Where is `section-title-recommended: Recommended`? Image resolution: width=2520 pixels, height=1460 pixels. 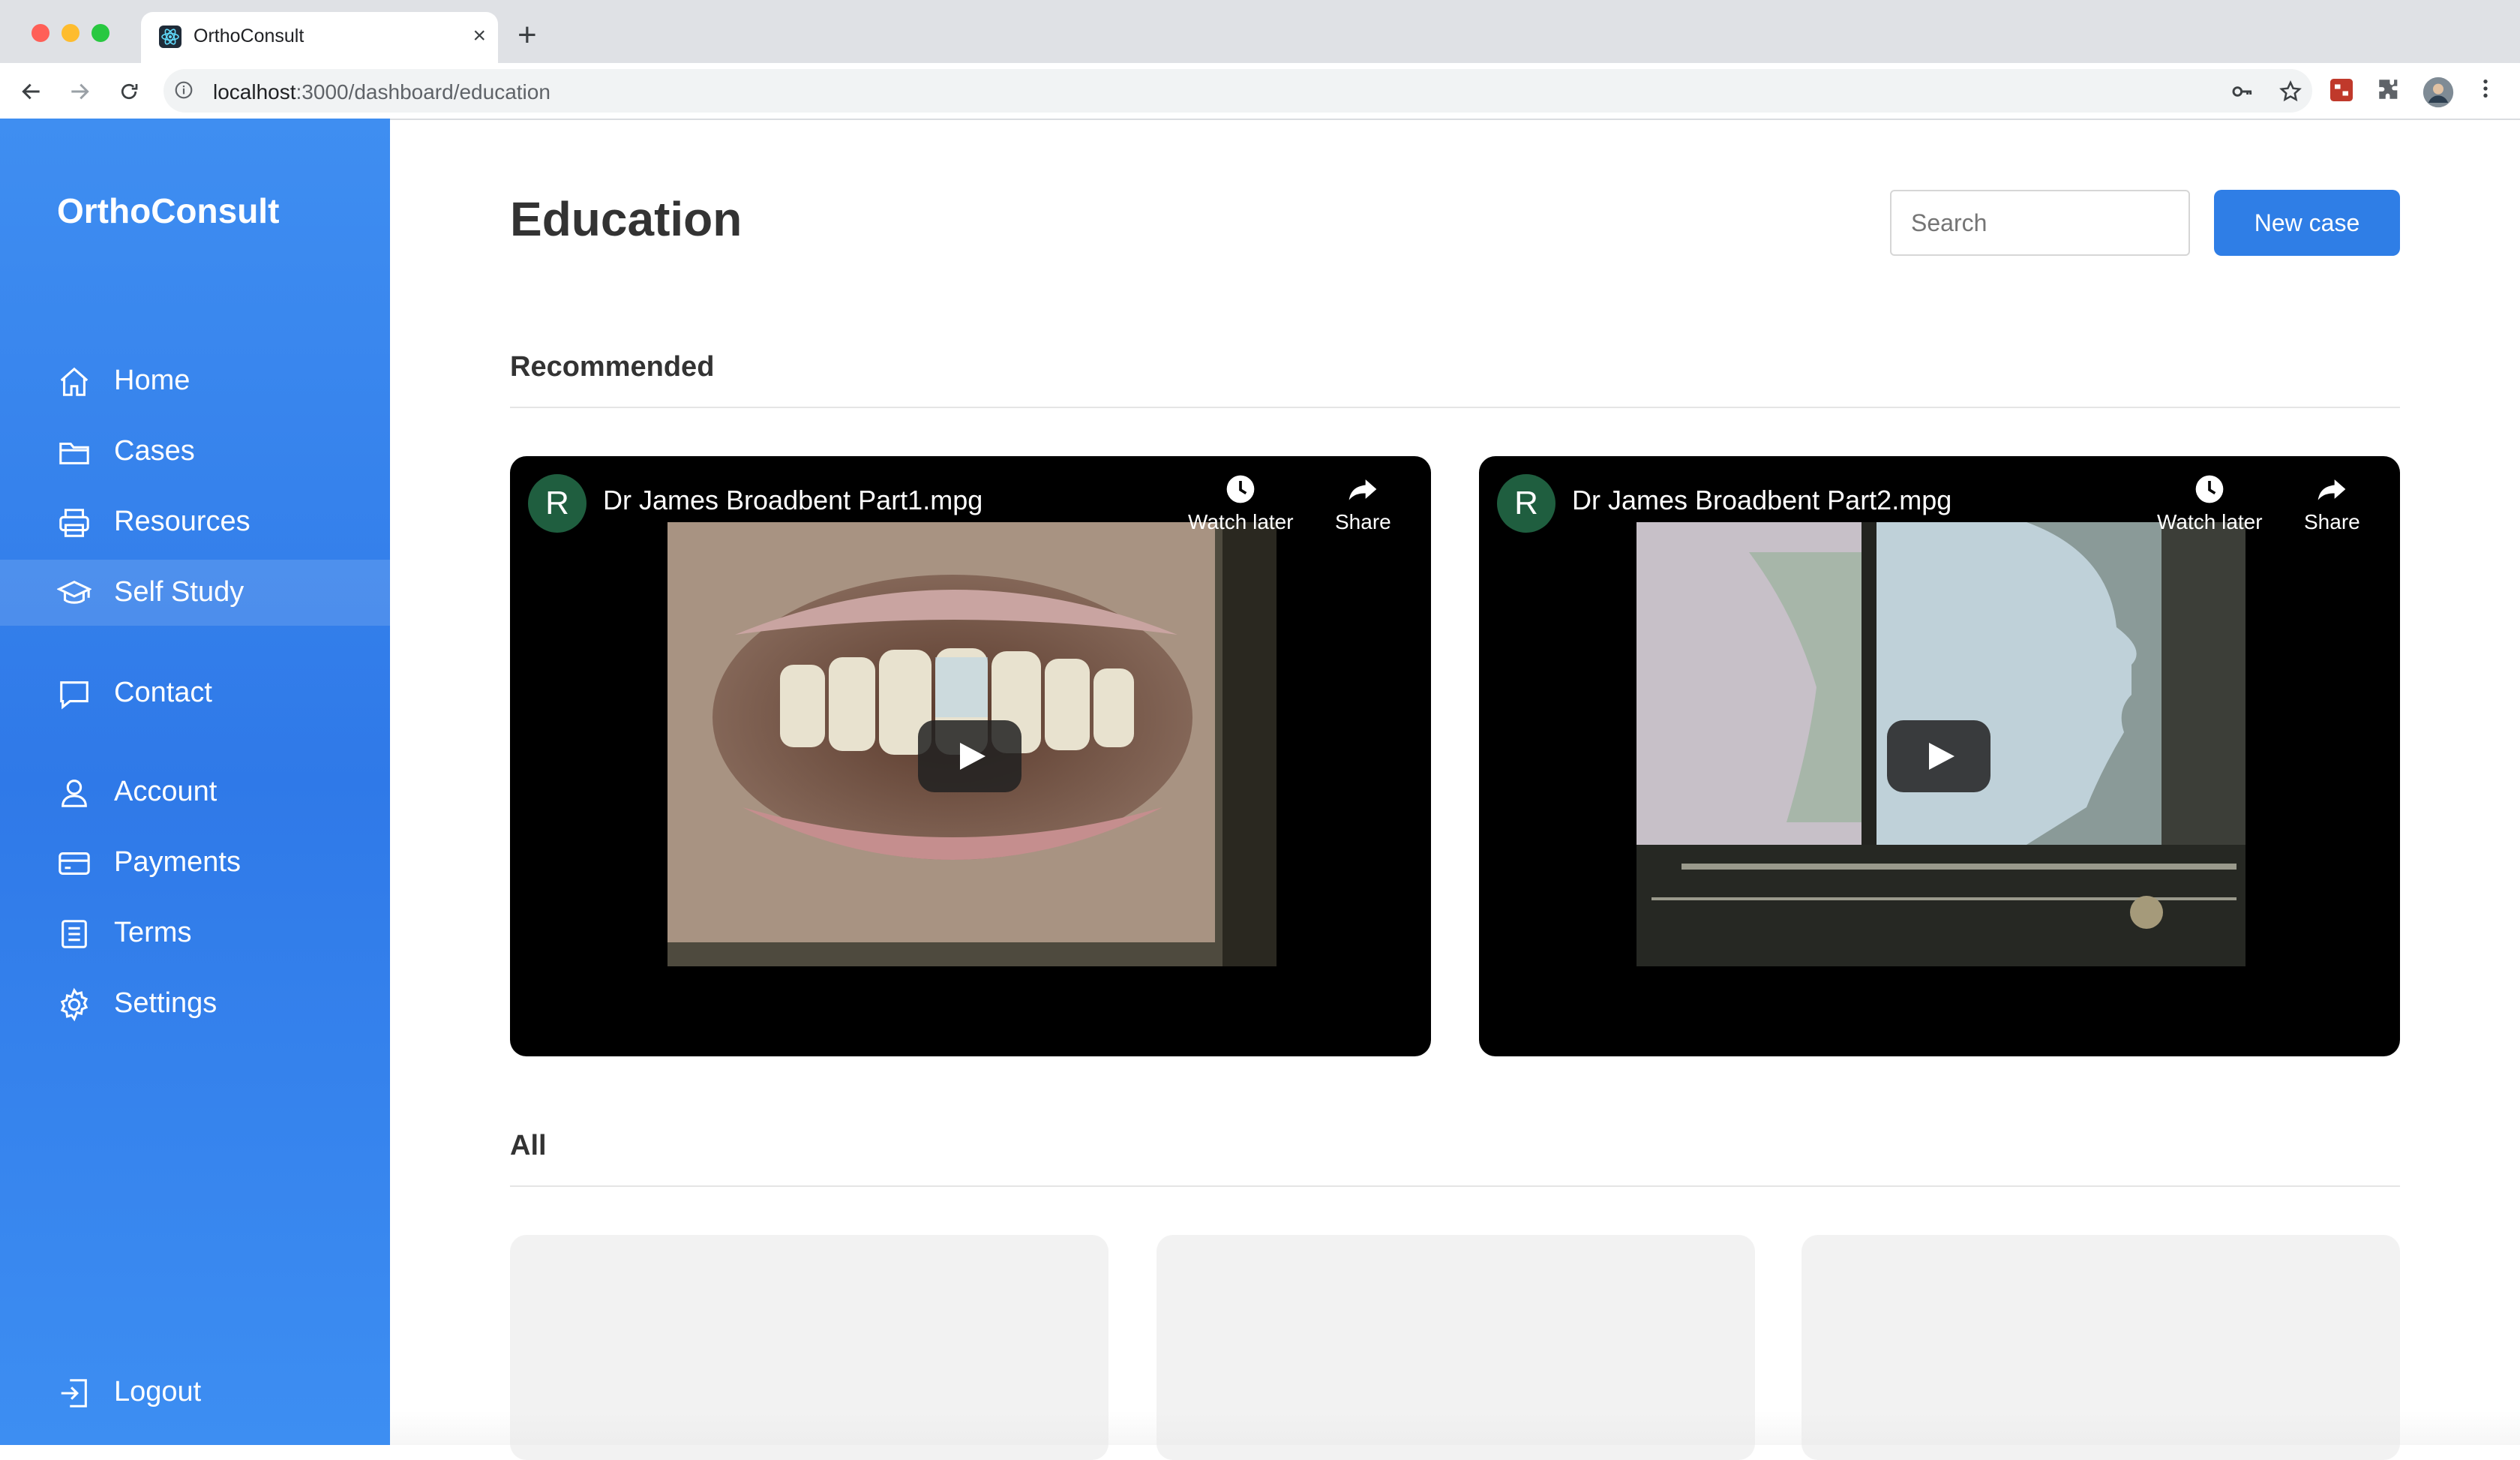 section-title-recommended: Recommended is located at coordinates (612, 367).